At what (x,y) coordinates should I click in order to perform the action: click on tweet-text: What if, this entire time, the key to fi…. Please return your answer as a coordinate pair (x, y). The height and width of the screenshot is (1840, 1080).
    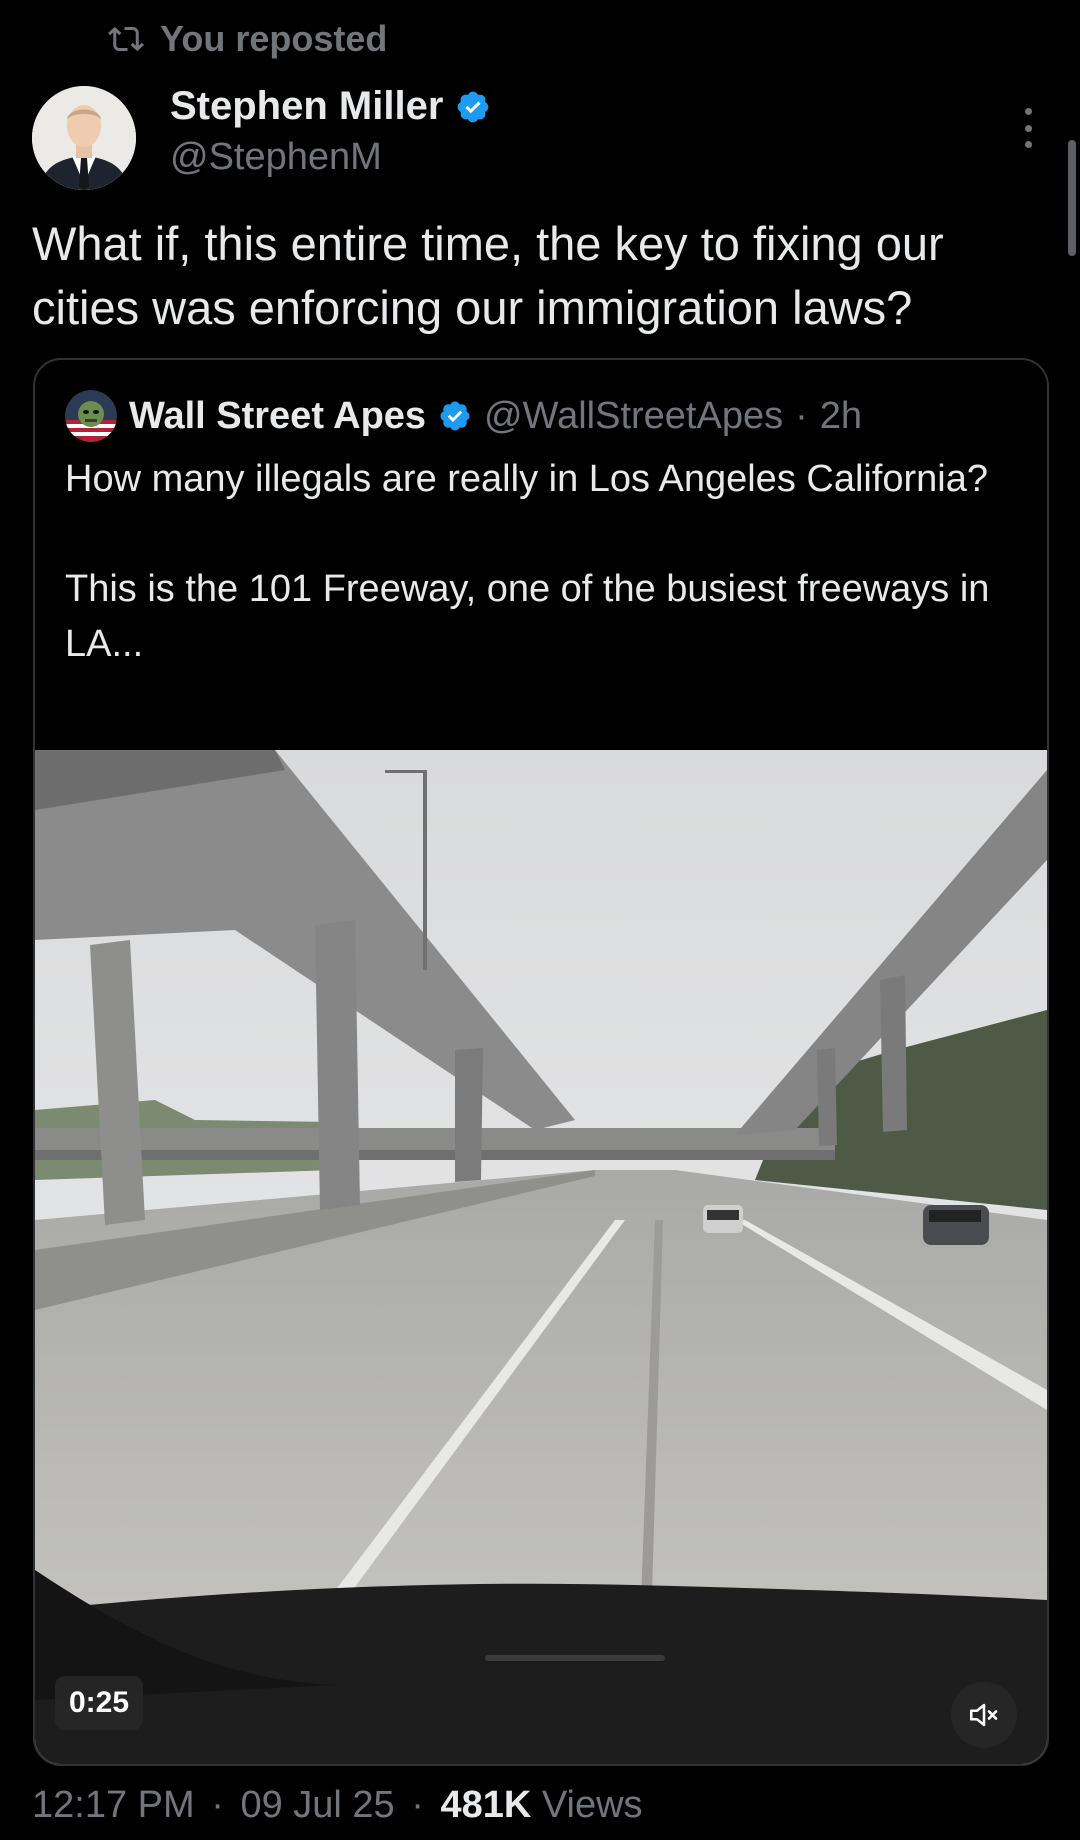
    Looking at the image, I should click on (488, 275).